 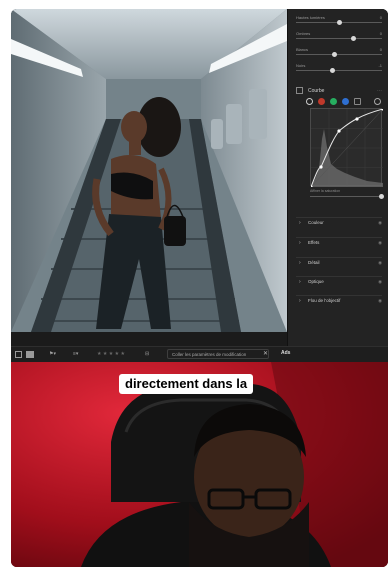 What do you see at coordinates (218, 354) in the screenshot?
I see `paste-settings-field: Coller les paramètres de modification` at bounding box center [218, 354].